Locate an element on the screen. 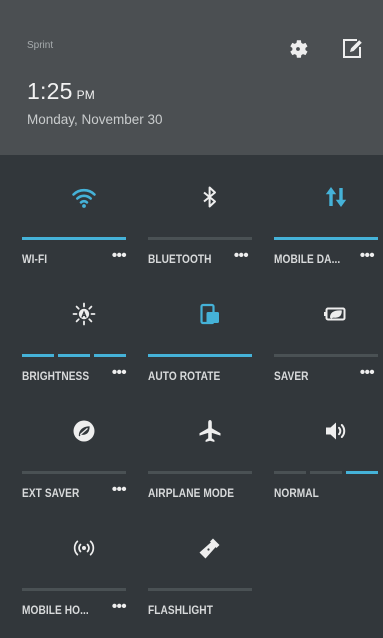 The image size is (383, 638). brightness-icon is located at coordinates (84, 314).